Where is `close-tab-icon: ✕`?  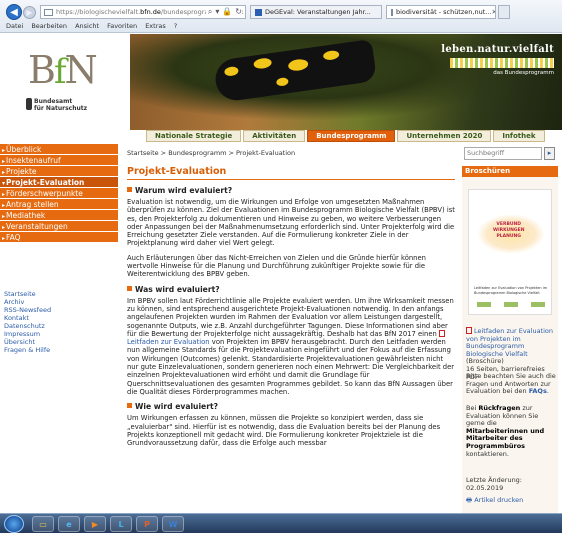 close-tab-icon: ✕ is located at coordinates (493, 12).